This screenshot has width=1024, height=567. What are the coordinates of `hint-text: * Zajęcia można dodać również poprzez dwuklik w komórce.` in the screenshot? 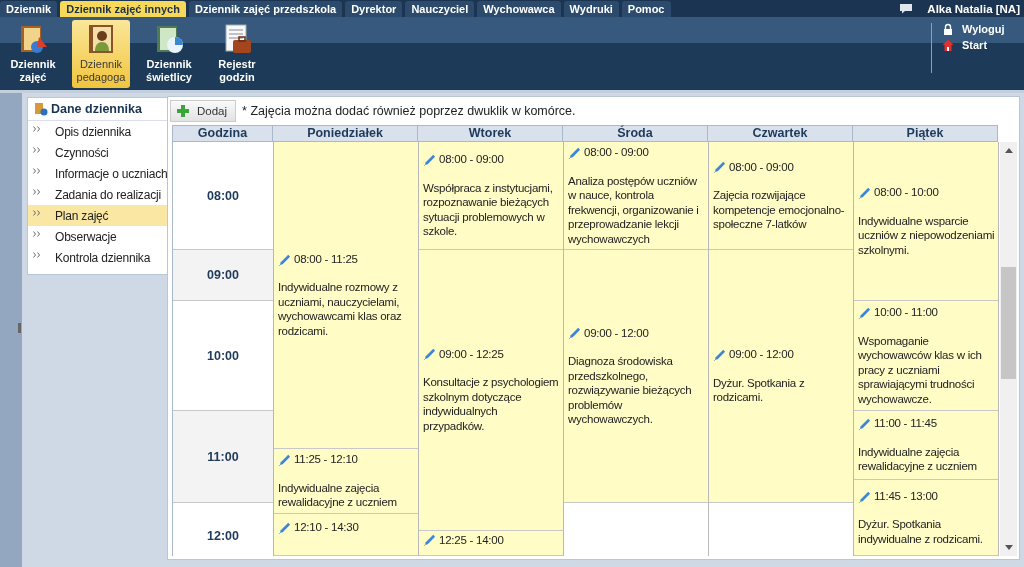 It's located at (409, 111).